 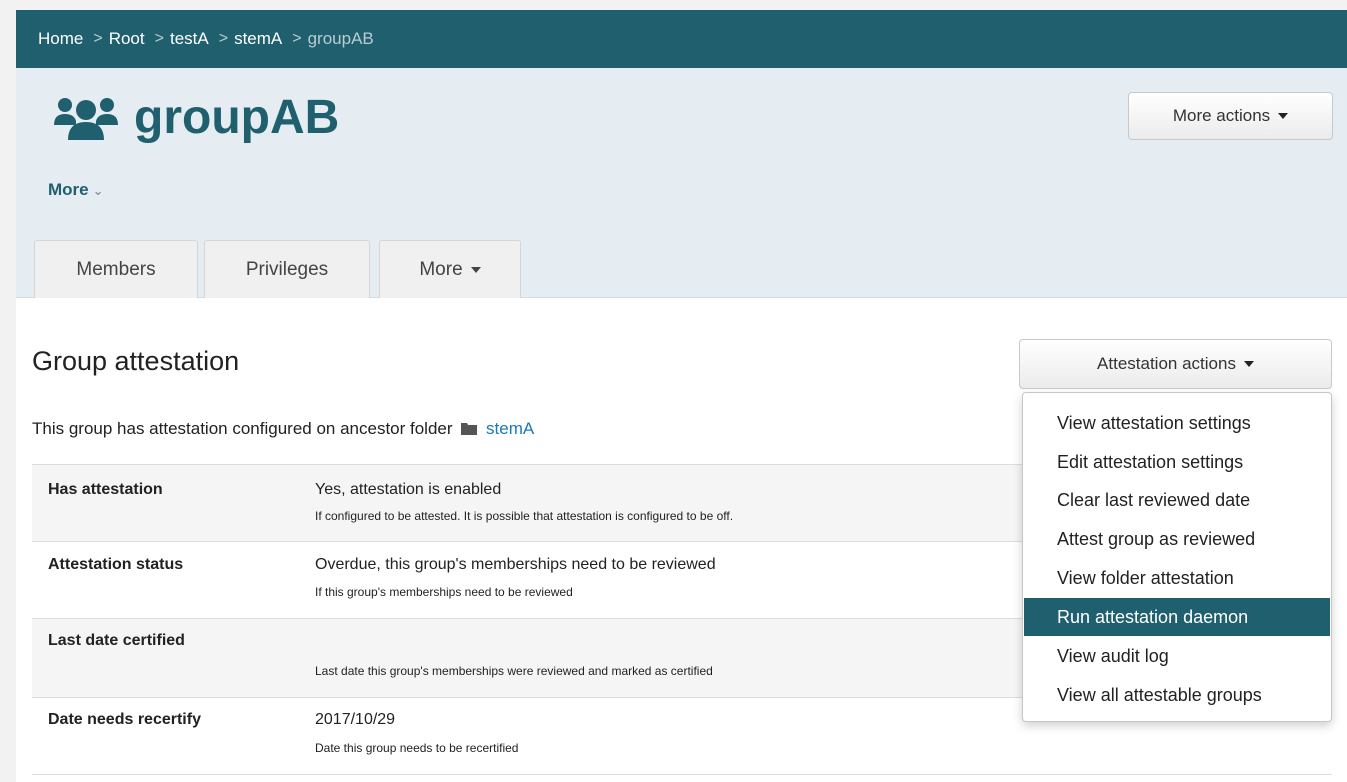 What do you see at coordinates (1177, 578) in the screenshot?
I see `menu-item-view-folder-attestation: View folder attestation` at bounding box center [1177, 578].